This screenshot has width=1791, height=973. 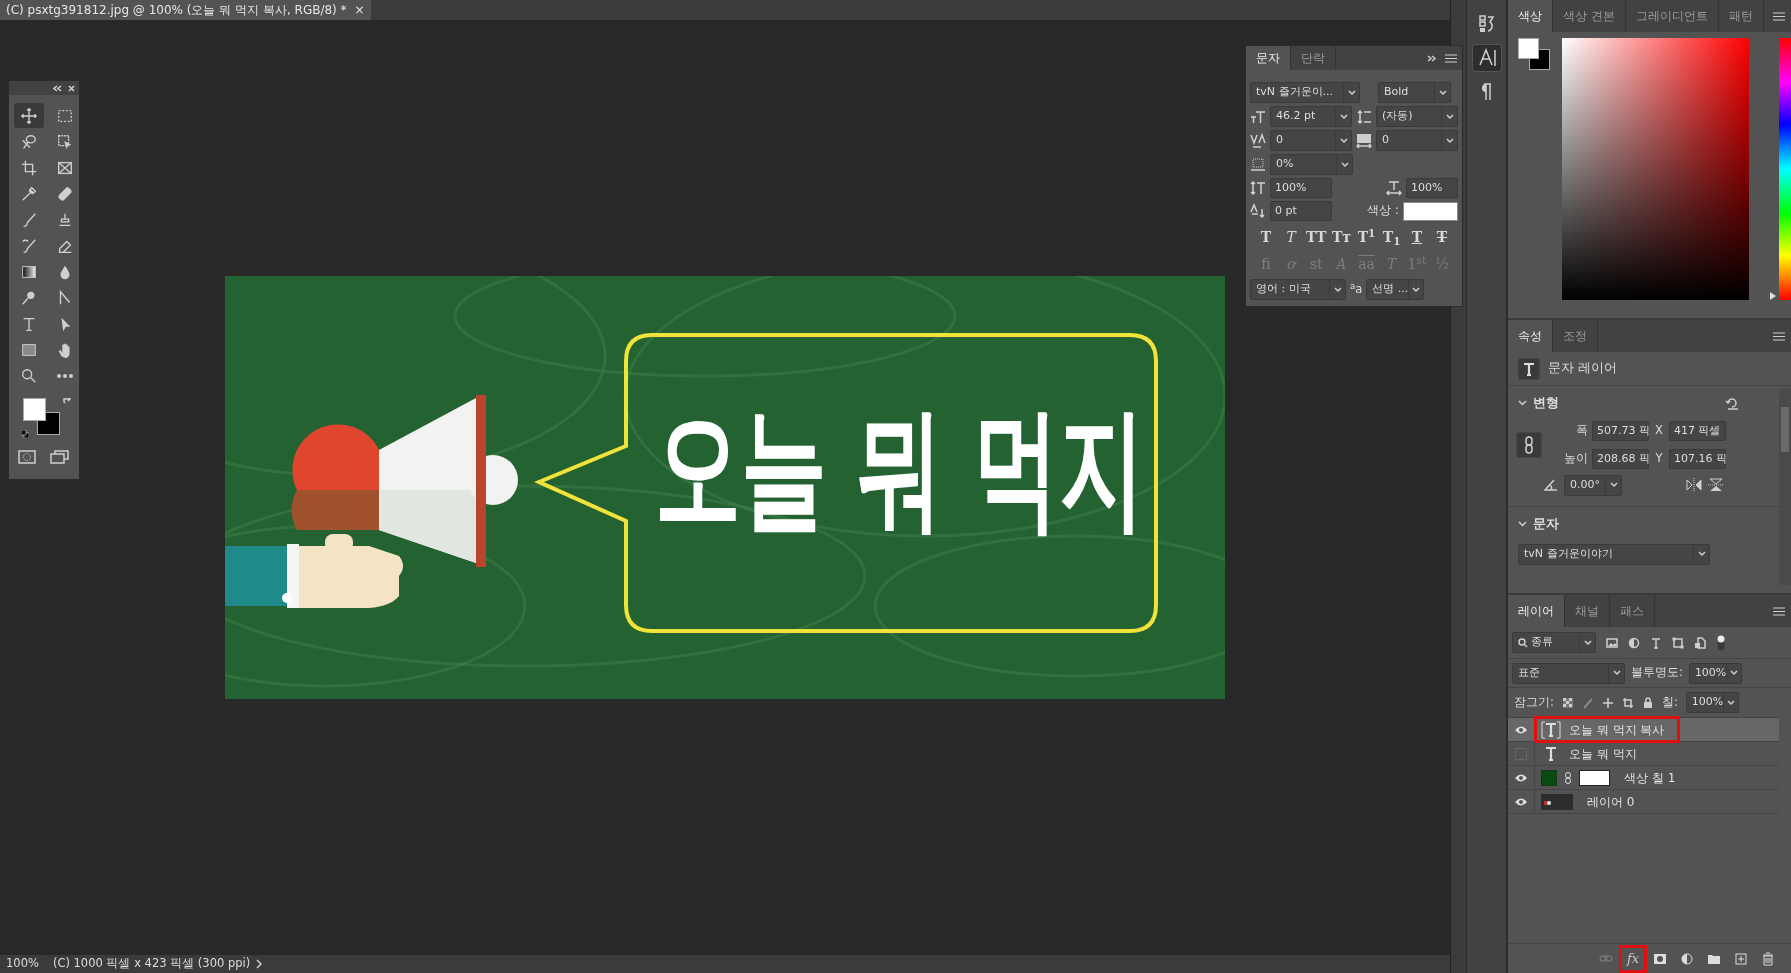 What do you see at coordinates (1298, 289) in the screenshot?
I see `language-dropdown: 영어 : 미국` at bounding box center [1298, 289].